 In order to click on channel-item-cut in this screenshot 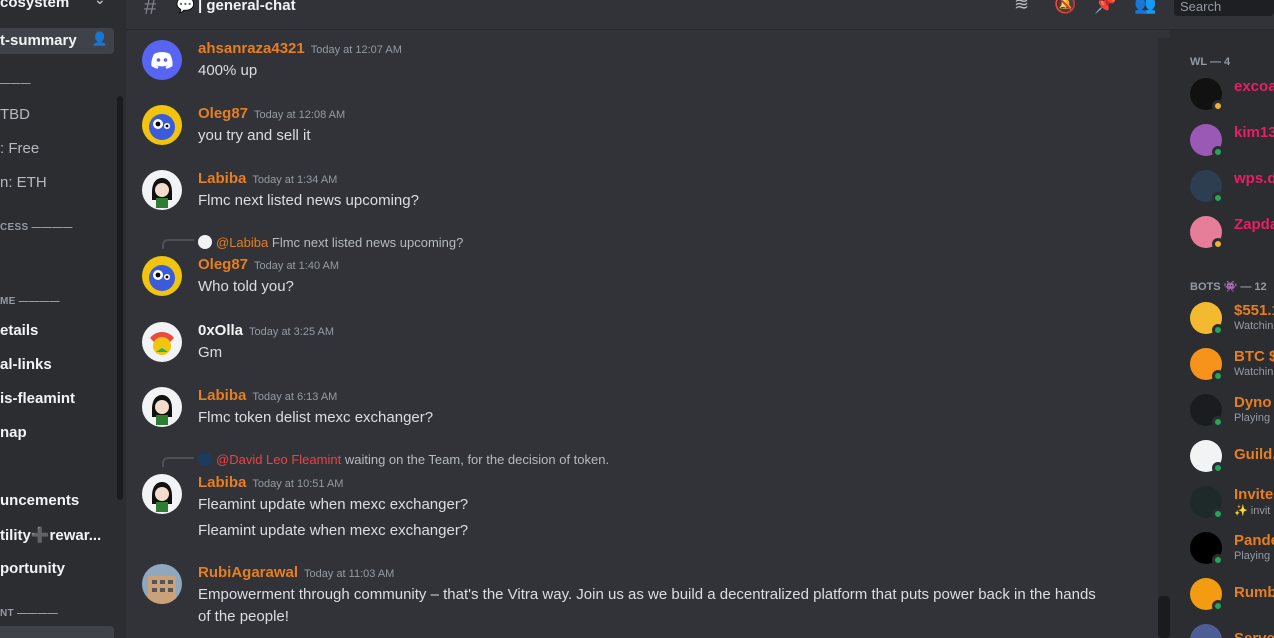, I will do `click(57, 632)`.